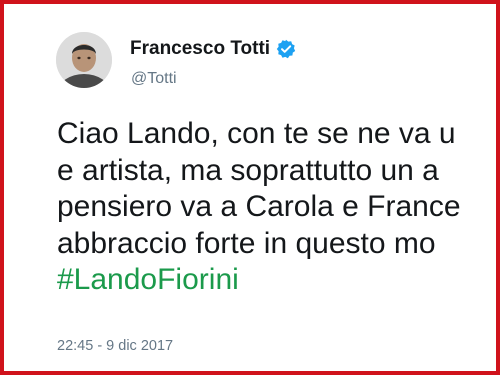  Describe the element at coordinates (276, 280) in the screenshot. I see `hashtag-link: #LandoFiorini` at that location.